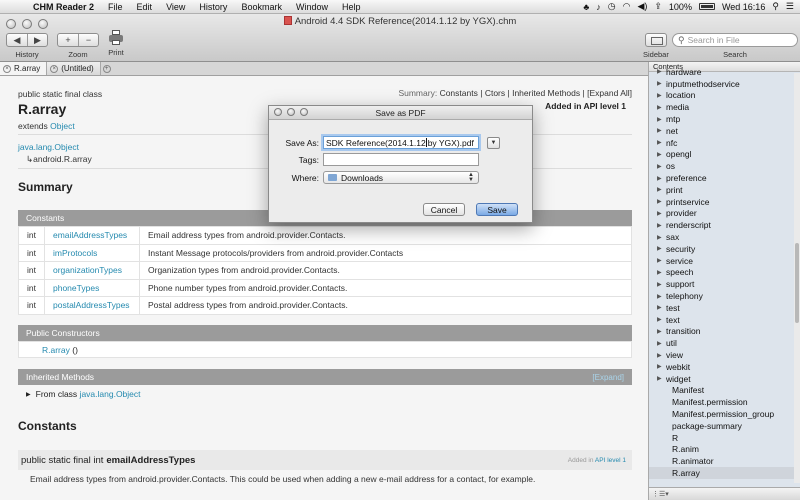 This screenshot has height=500, width=800. Describe the element at coordinates (722, 450) in the screenshot. I see `sidebar-item-r-anim: R.anim` at that location.